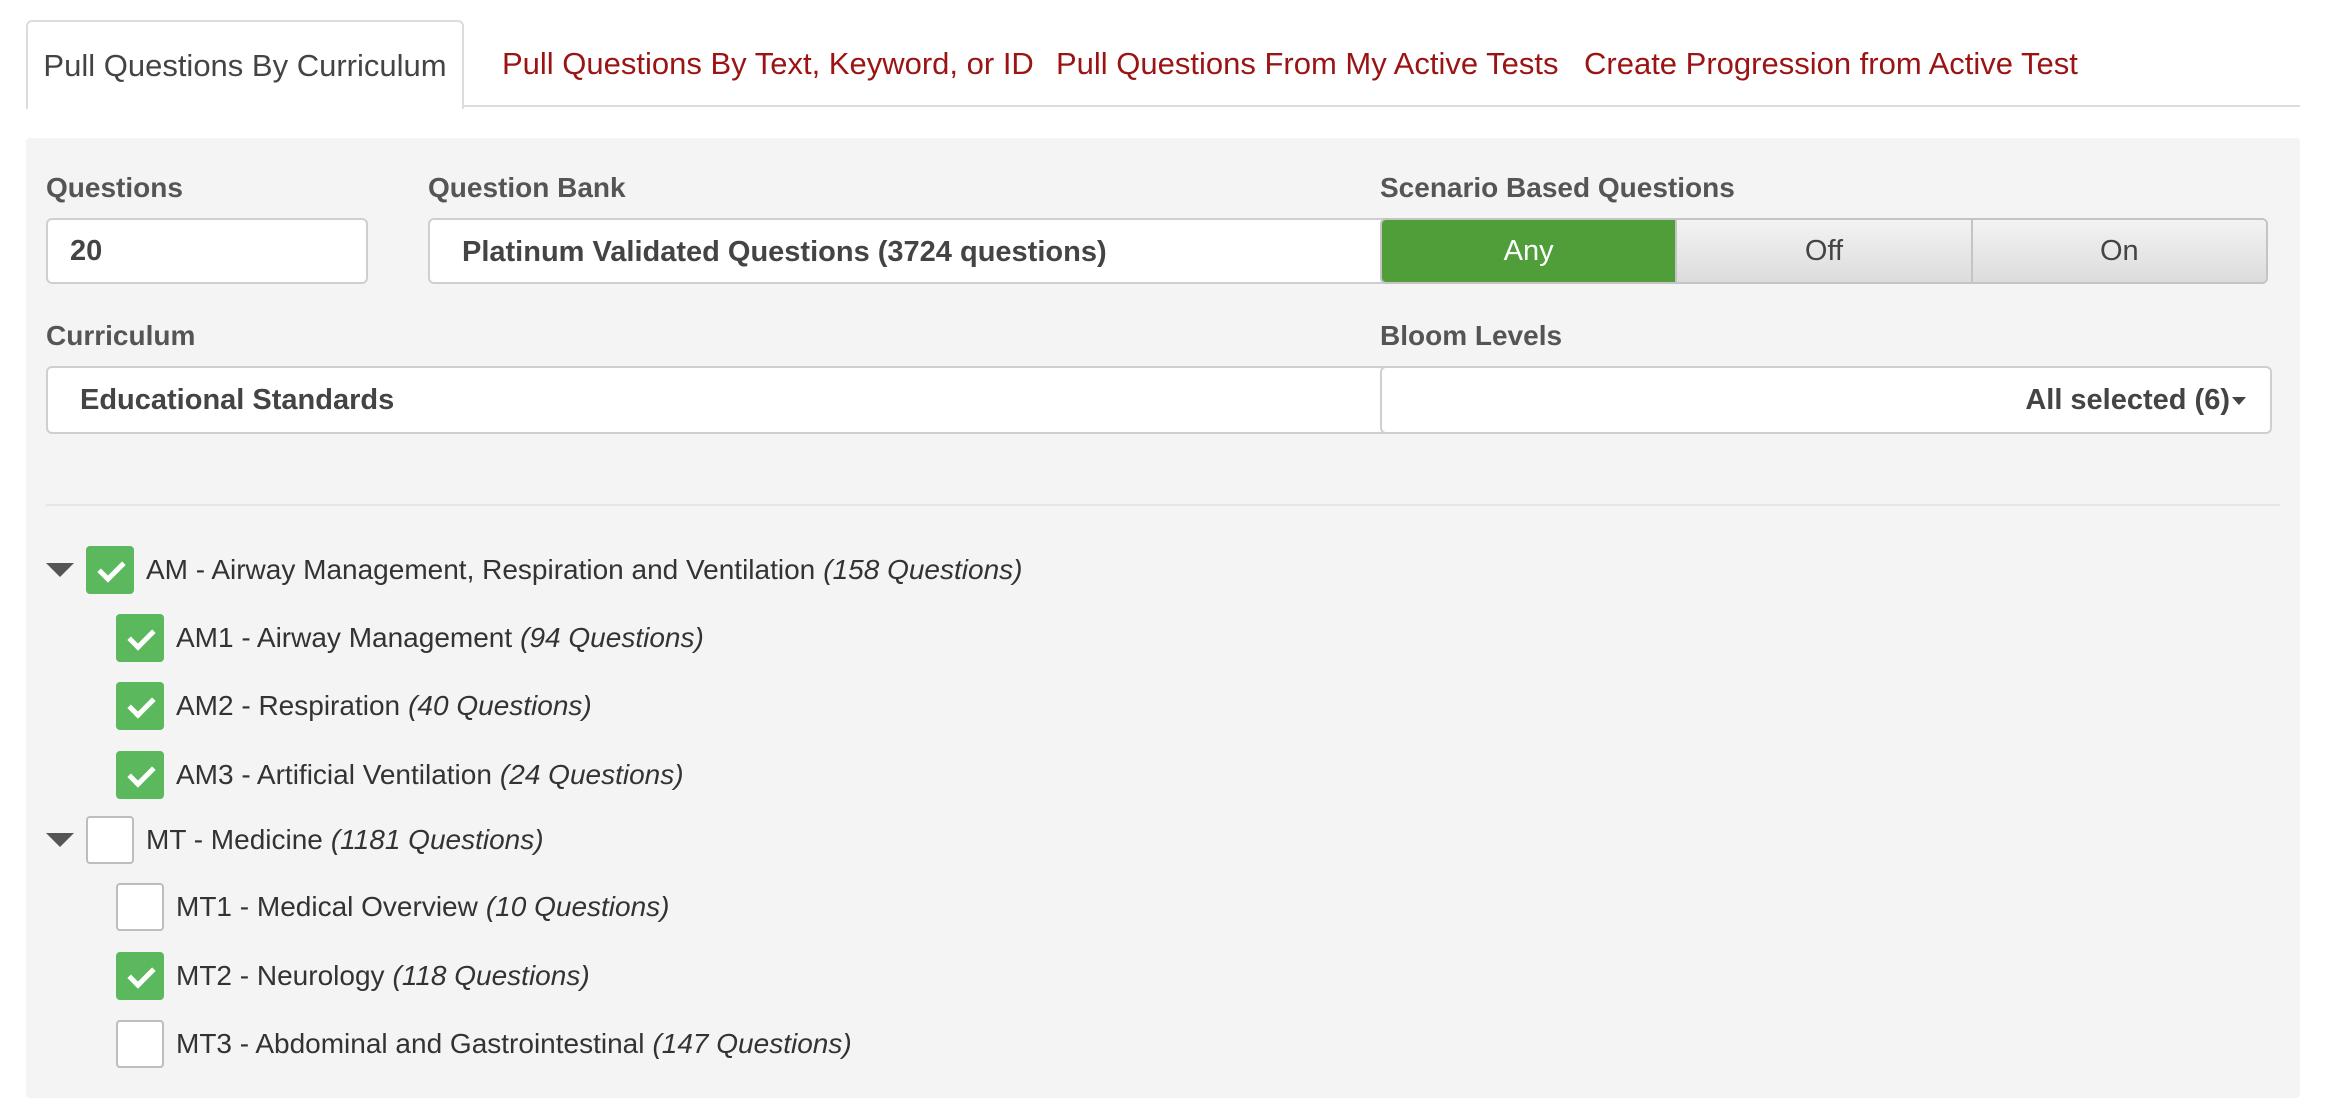  I want to click on question-bank-label: Question Bank, so click(527, 187).